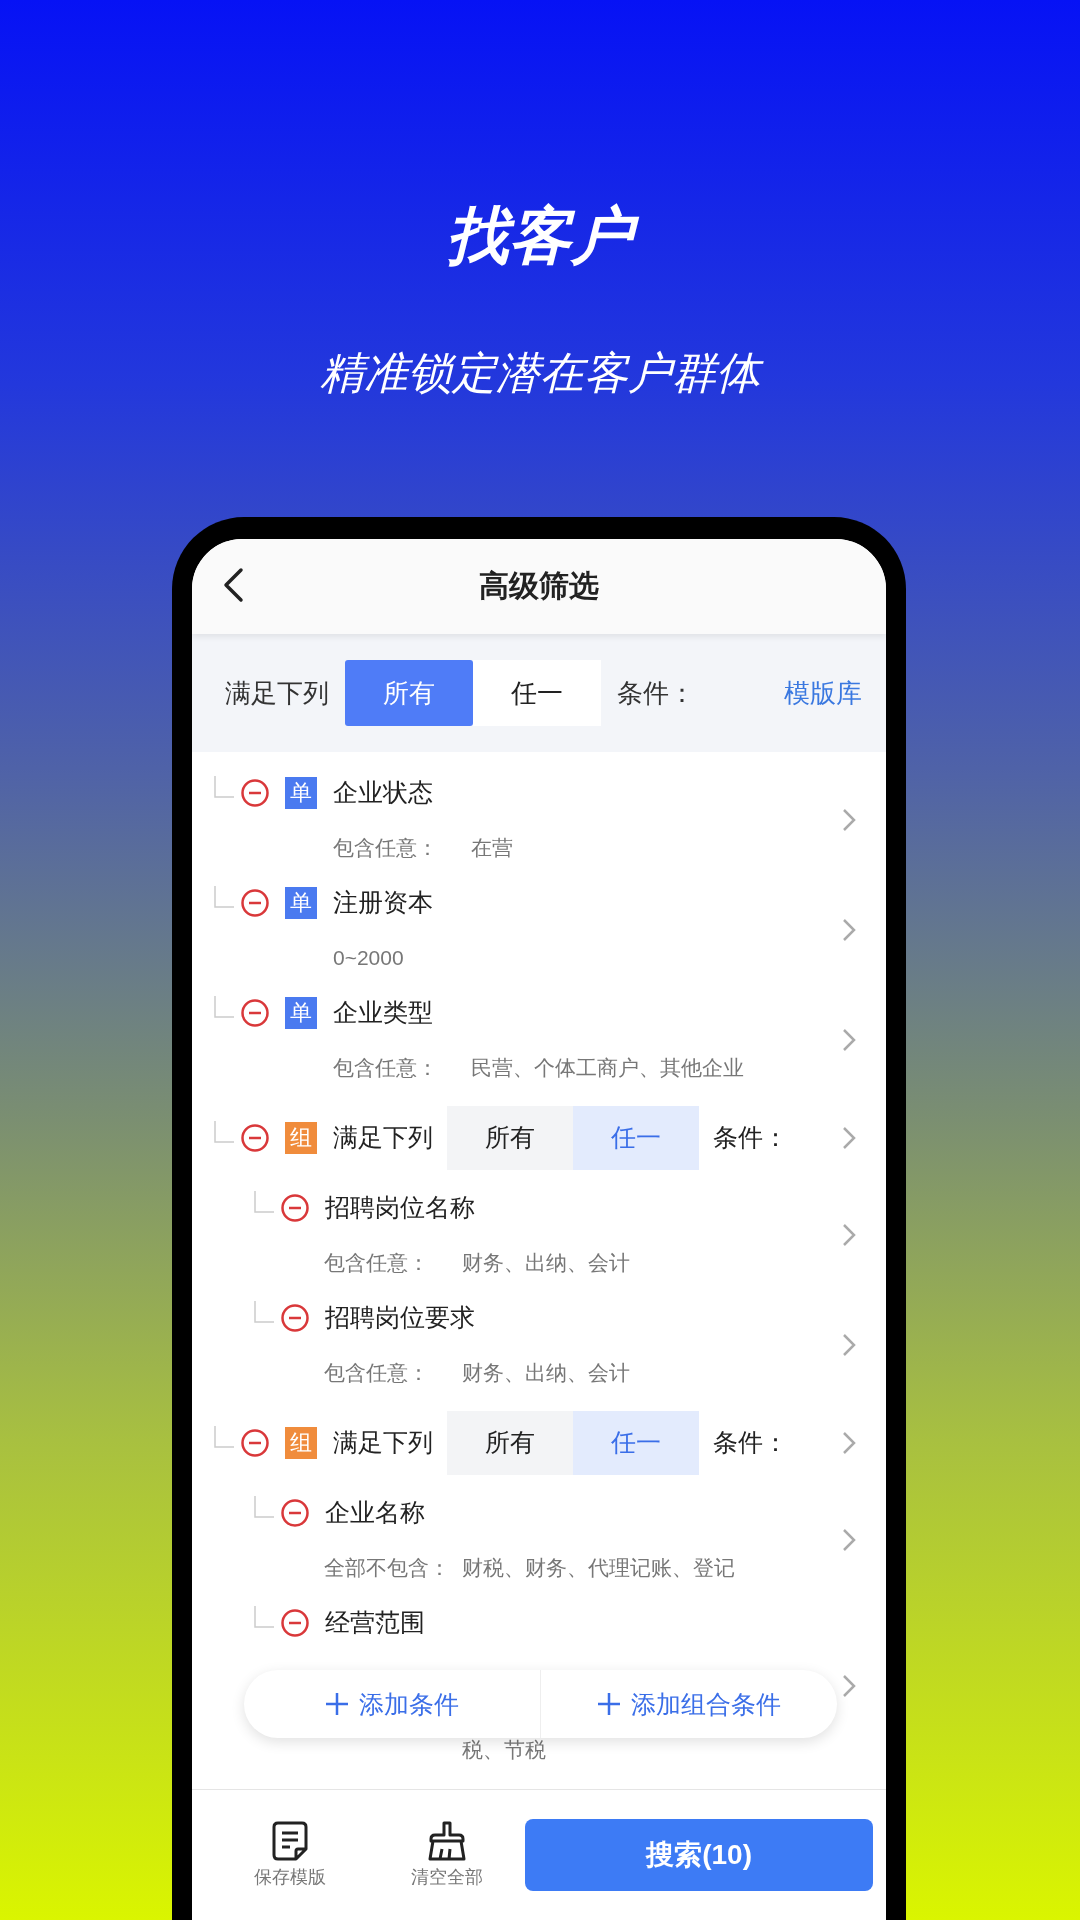 Image resolution: width=1080 pixels, height=1920 pixels. Describe the element at coordinates (400, 1207) in the screenshot. I see `condition-name: 招聘岗位名称` at that location.